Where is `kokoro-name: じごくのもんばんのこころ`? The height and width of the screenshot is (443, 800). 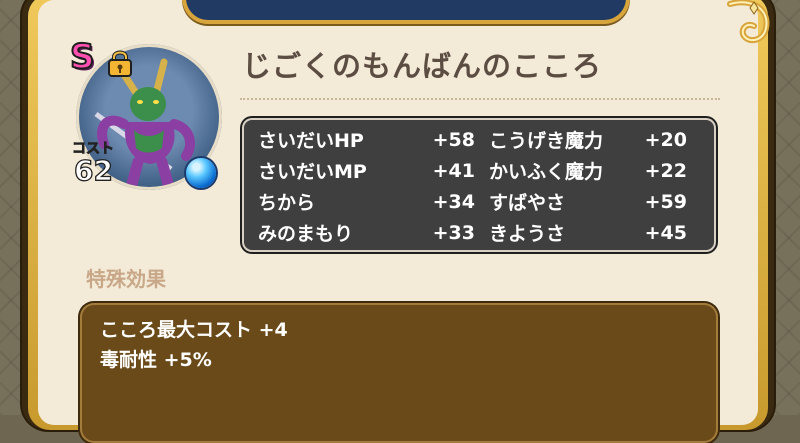
kokoro-name: じごくのもんばんのこころ is located at coordinates (422, 66).